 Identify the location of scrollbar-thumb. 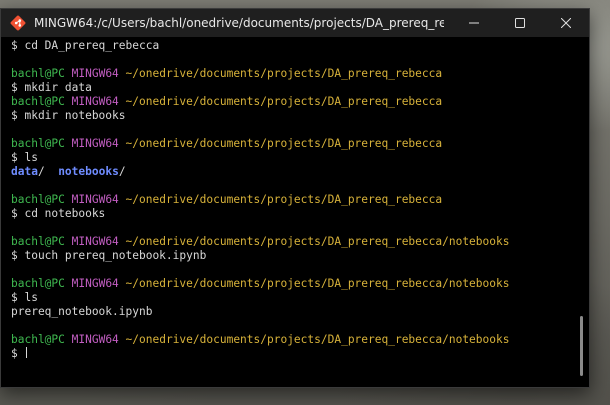
(581, 346).